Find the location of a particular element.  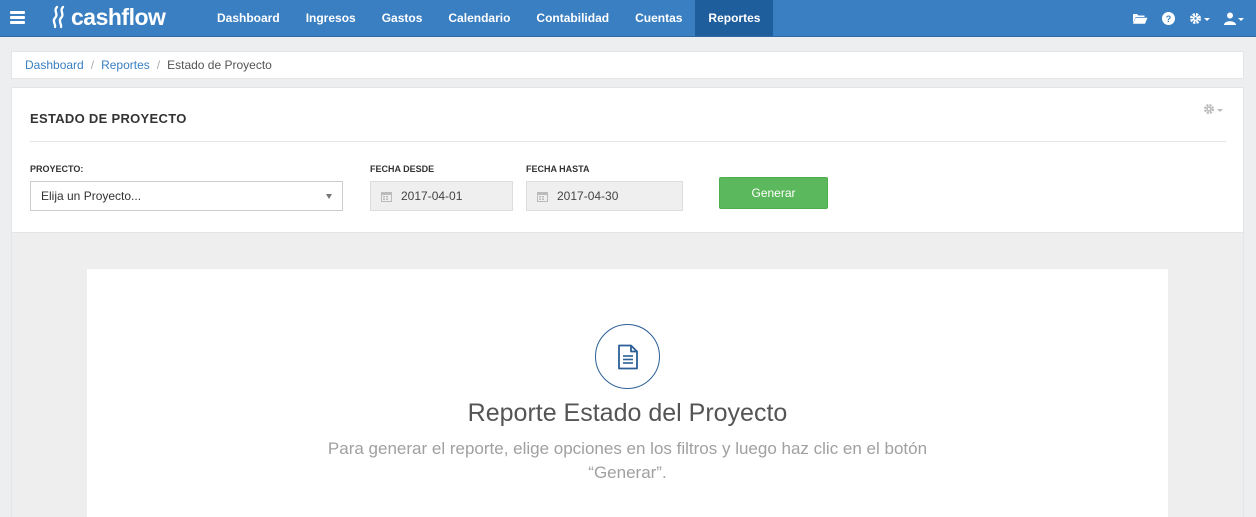

divider is located at coordinates (628, 141).